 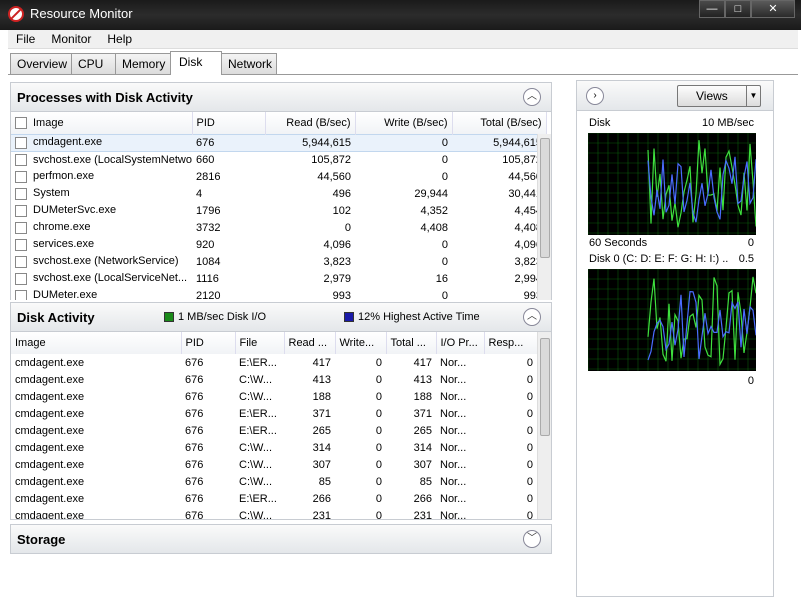 I want to click on process-total: 2,994, so click(x=528, y=278).